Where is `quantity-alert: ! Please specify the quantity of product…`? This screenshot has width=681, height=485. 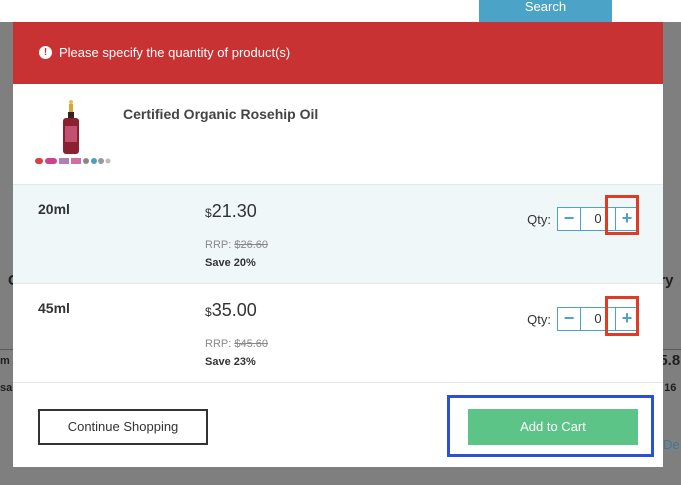
quantity-alert: ! Please specify the quantity of product… is located at coordinates (338, 53).